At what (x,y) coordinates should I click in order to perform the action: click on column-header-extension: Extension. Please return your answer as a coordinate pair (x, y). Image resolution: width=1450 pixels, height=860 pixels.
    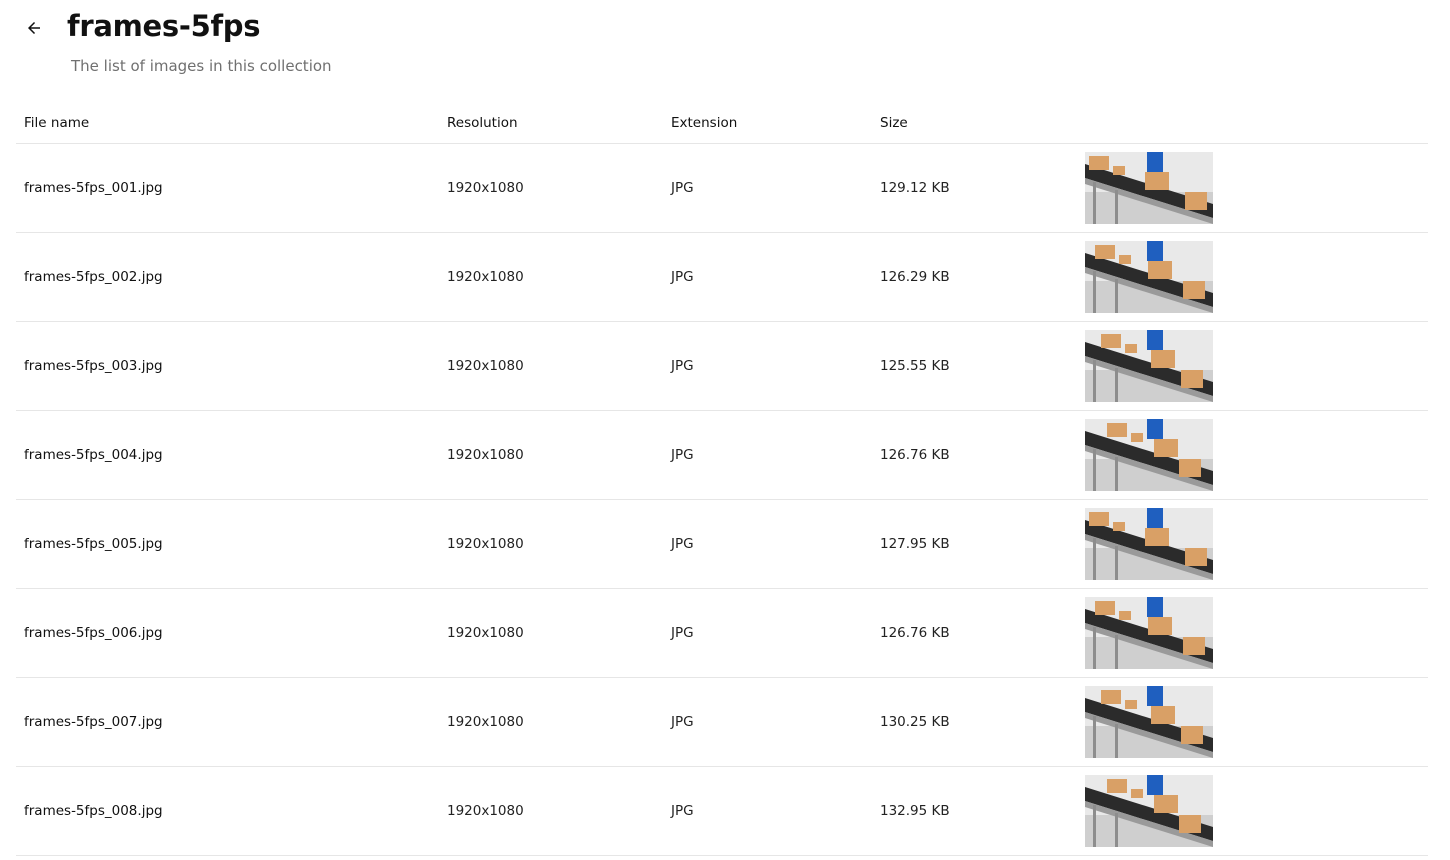
    Looking at the image, I should click on (704, 123).